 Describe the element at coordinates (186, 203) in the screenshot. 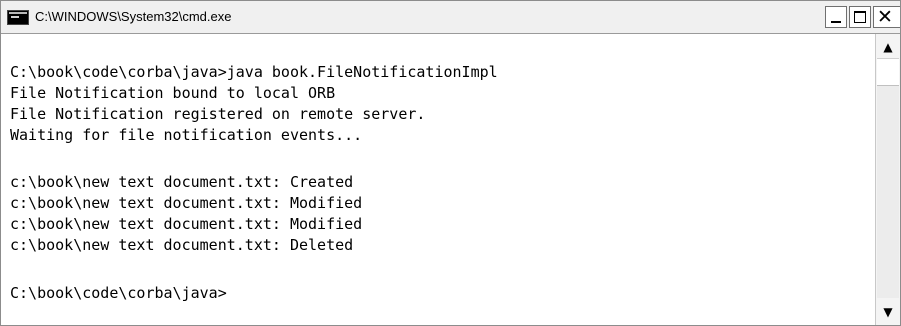

I see `console-line-modified-1: c:\book\new text document.txt: Modified` at that location.